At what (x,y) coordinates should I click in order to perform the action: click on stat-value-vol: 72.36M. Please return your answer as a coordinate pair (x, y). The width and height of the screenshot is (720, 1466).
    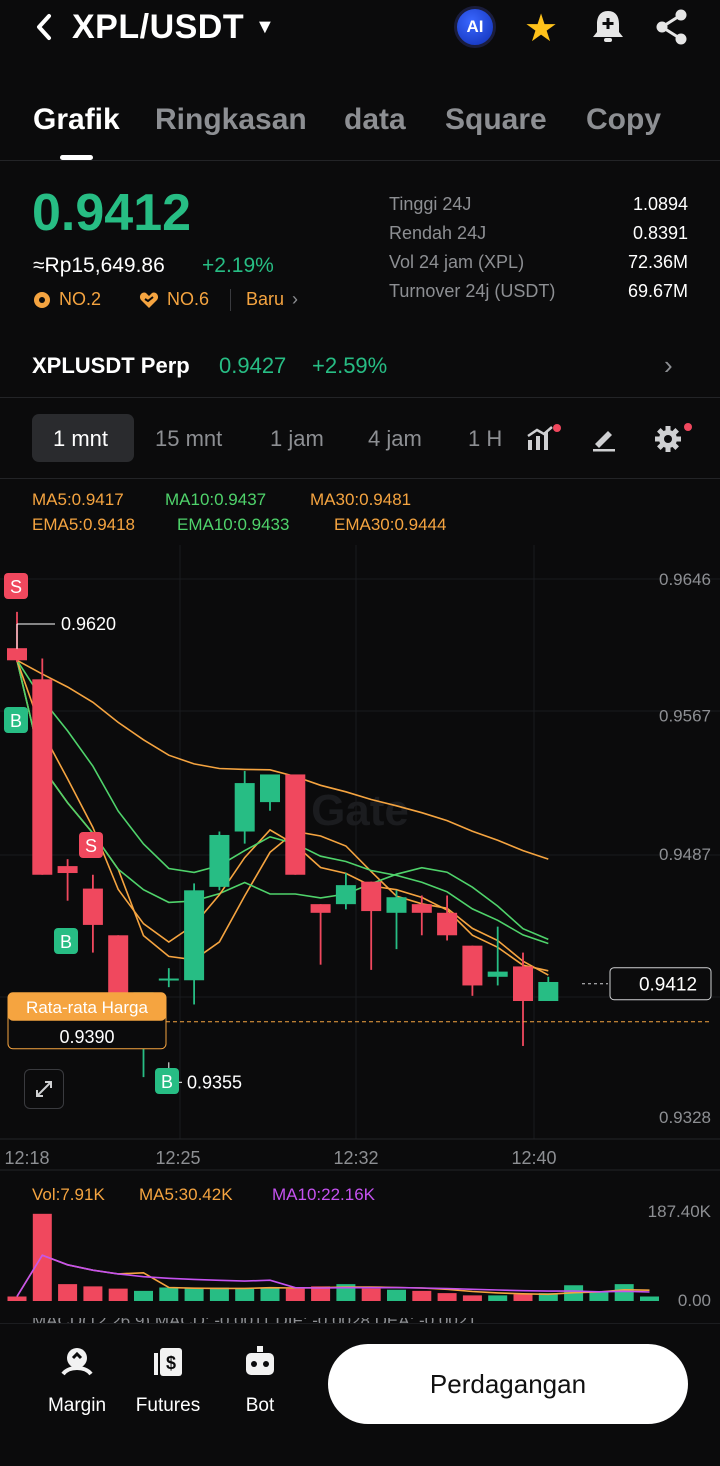
    Looking at the image, I should click on (657, 262).